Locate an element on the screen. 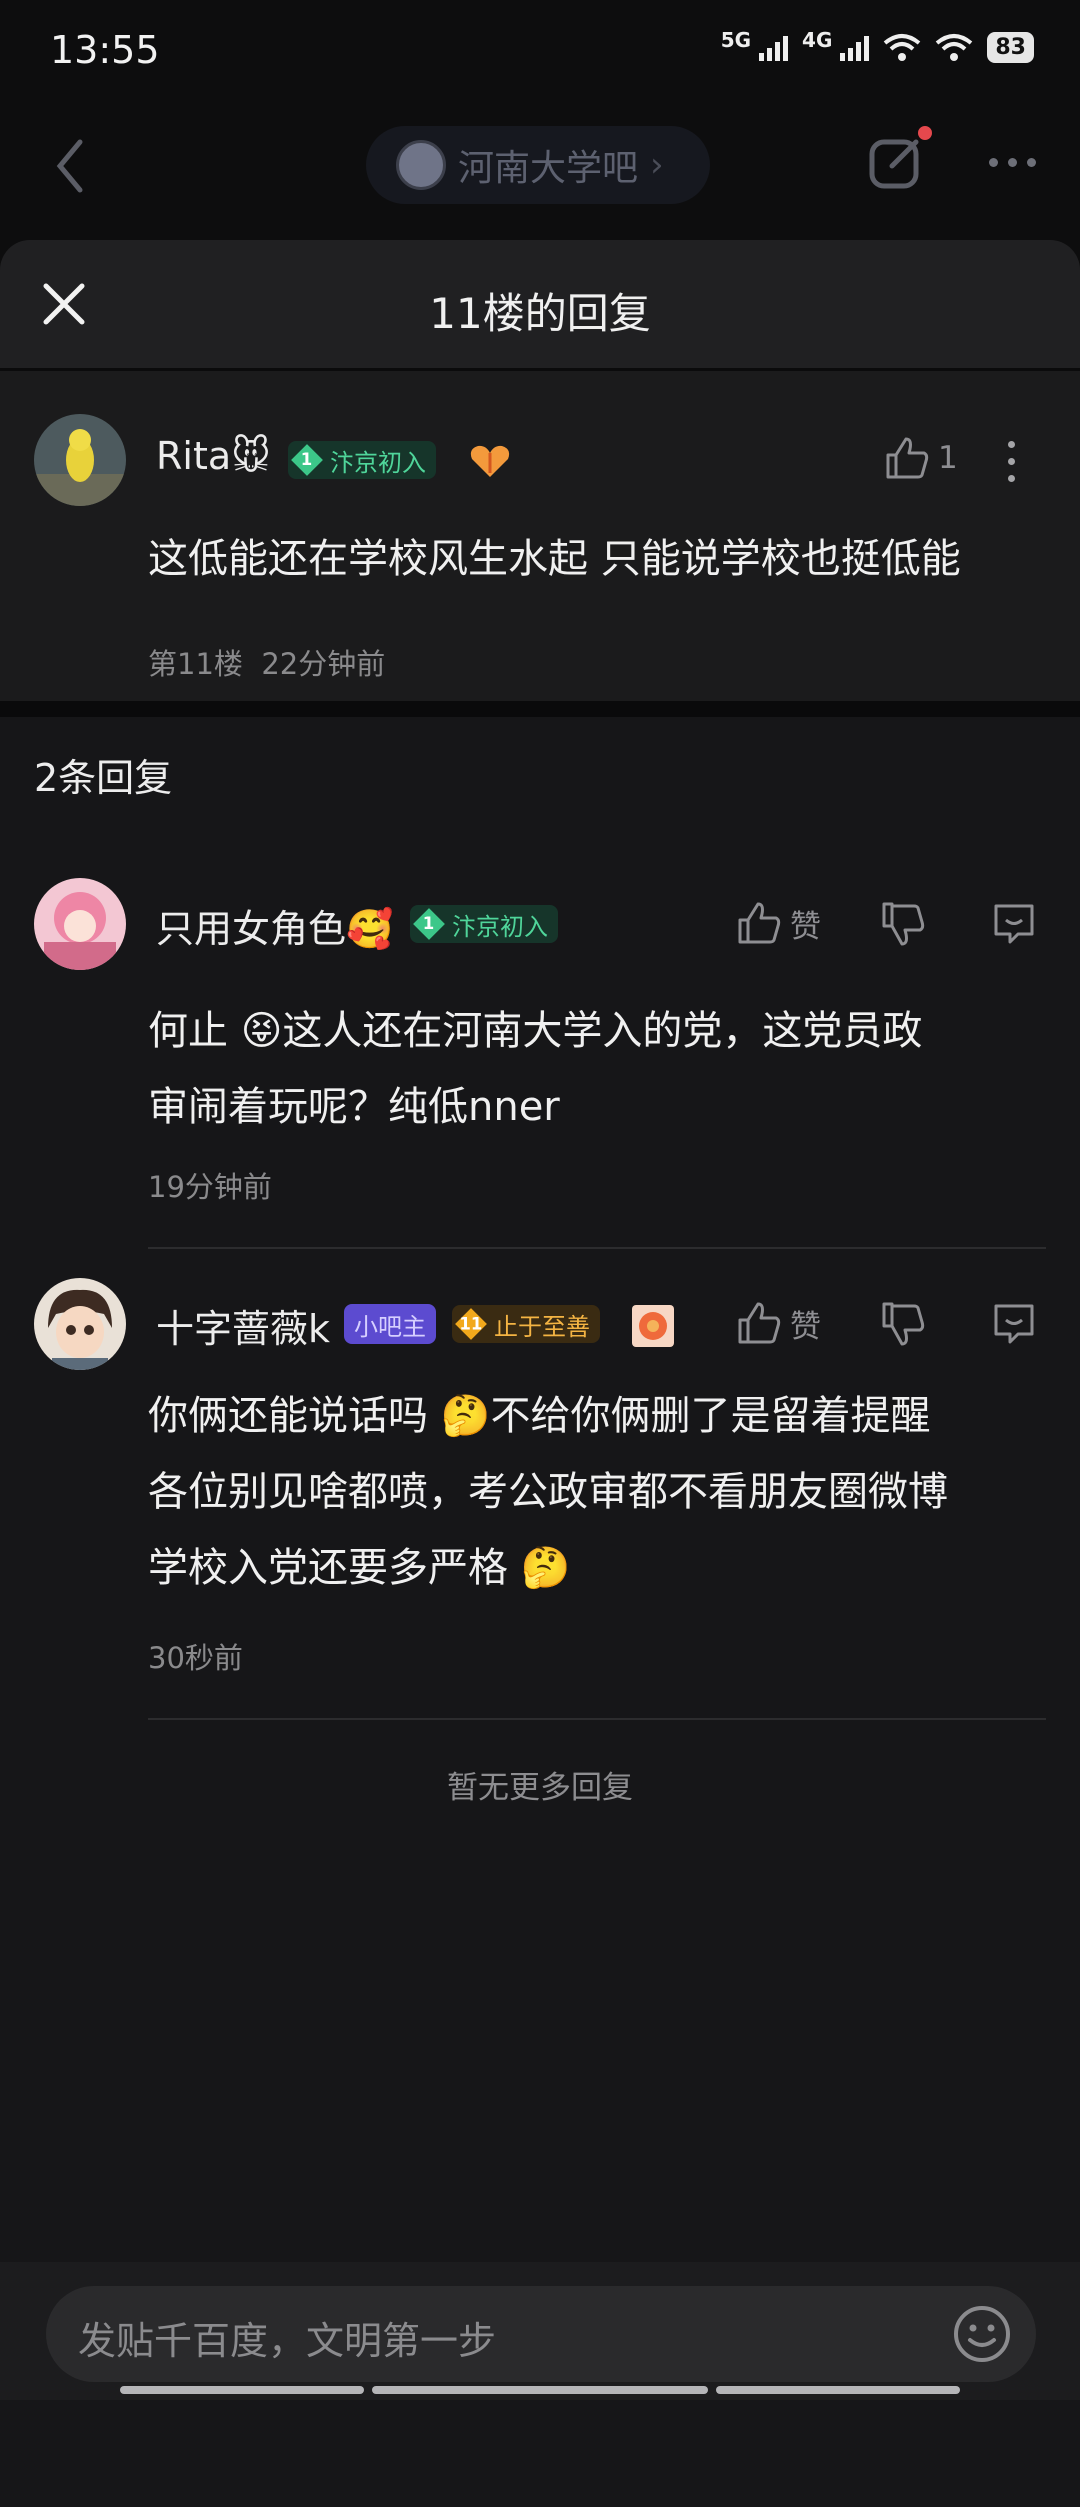  status-bar: 13:55 5G 4G 83 is located at coordinates (540, 53).